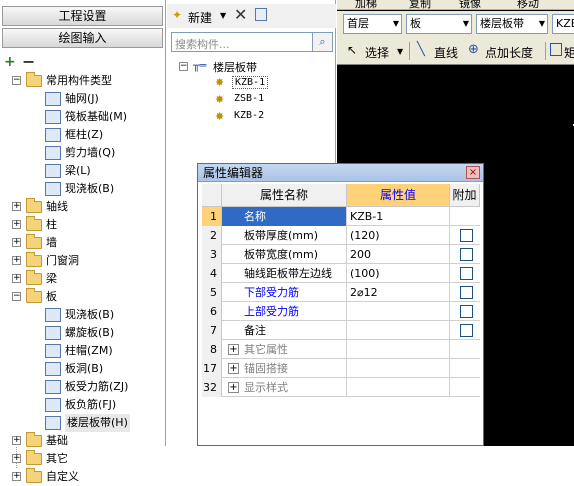 This screenshot has width=574, height=486. Describe the element at coordinates (82, 38) in the screenshot. I see `drawing-input-button: 绘图输入` at that location.